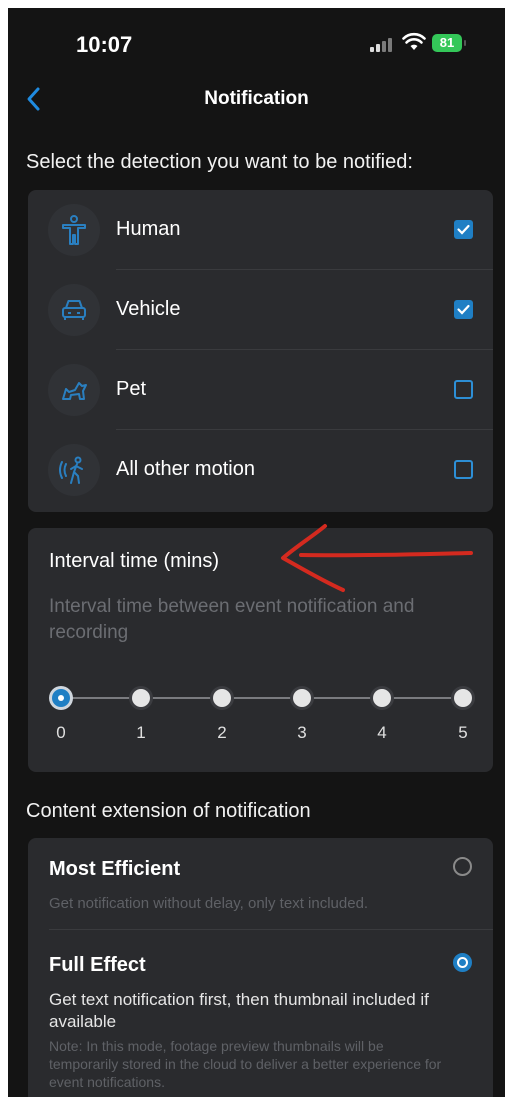 The image size is (506, 1097). Describe the element at coordinates (148, 309) in the screenshot. I see `detection-label: Vehicle` at that location.